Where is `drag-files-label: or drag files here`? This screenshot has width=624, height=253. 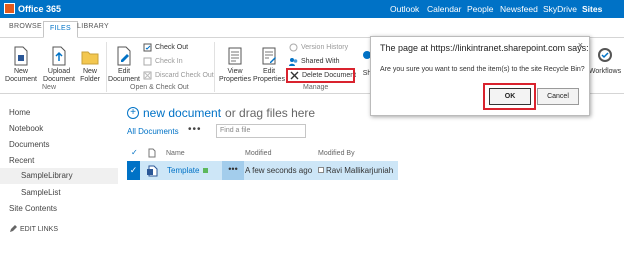 drag-files-label: or drag files here is located at coordinates (270, 113).